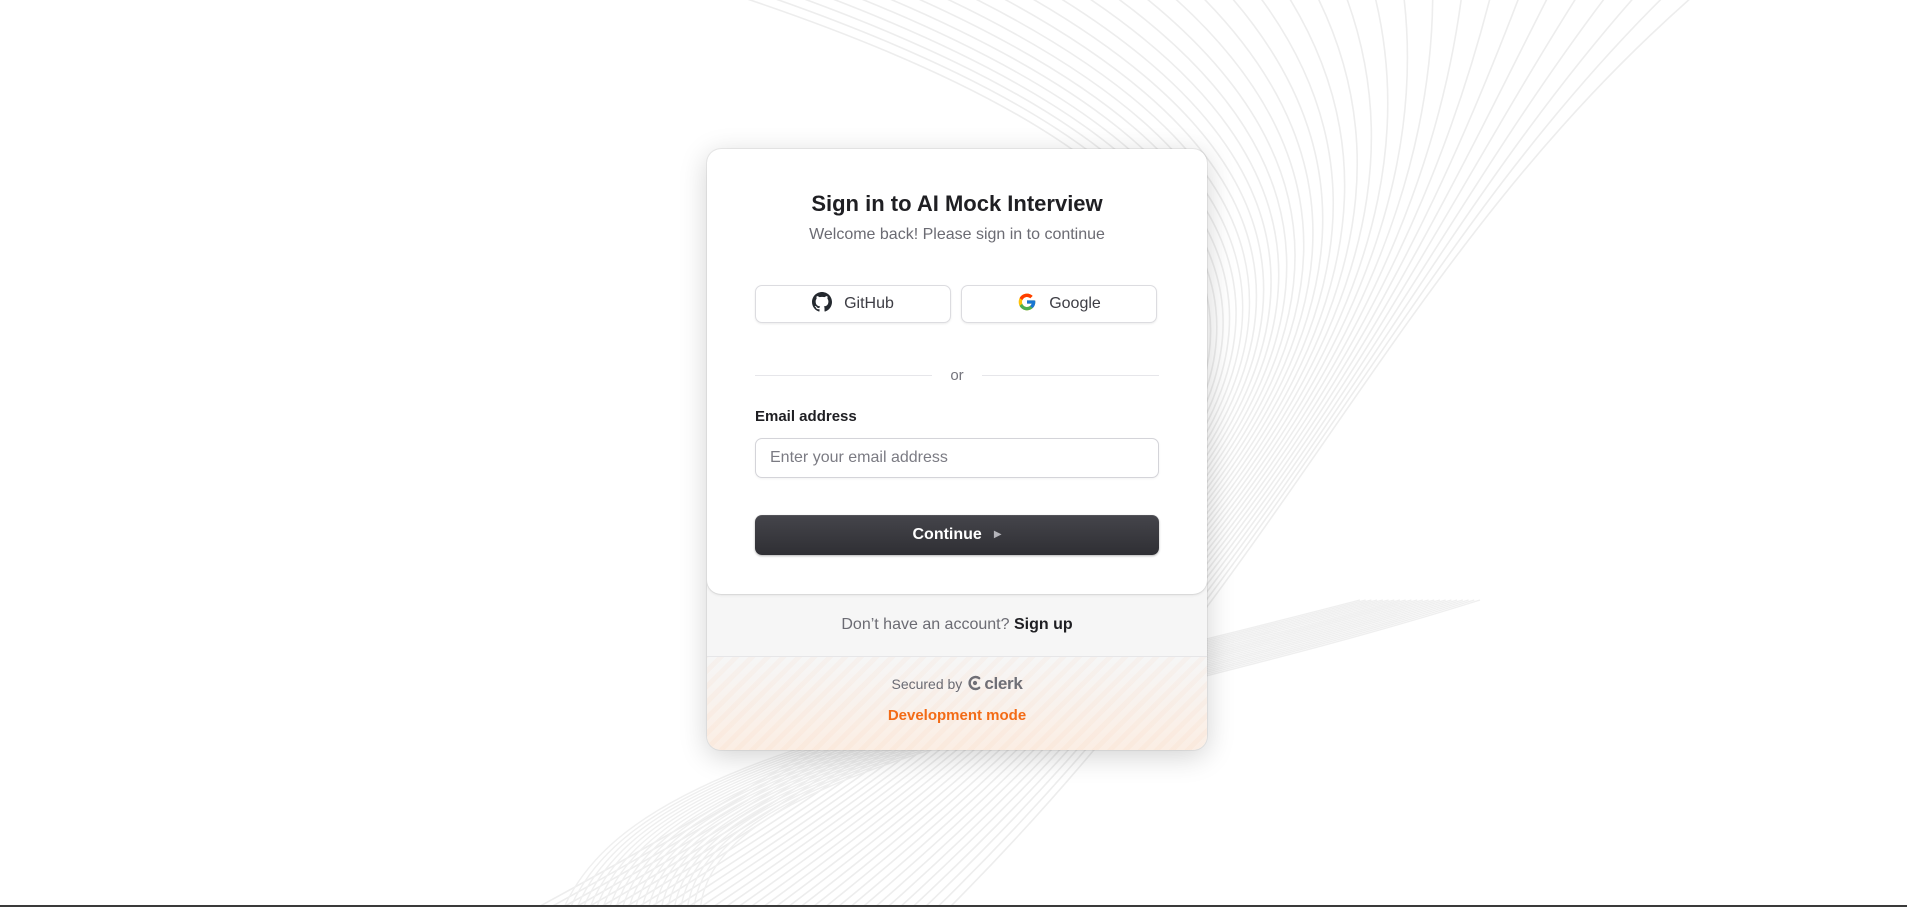 This screenshot has width=1907, height=907. I want to click on google-sign-in-button: Google, so click(1059, 304).